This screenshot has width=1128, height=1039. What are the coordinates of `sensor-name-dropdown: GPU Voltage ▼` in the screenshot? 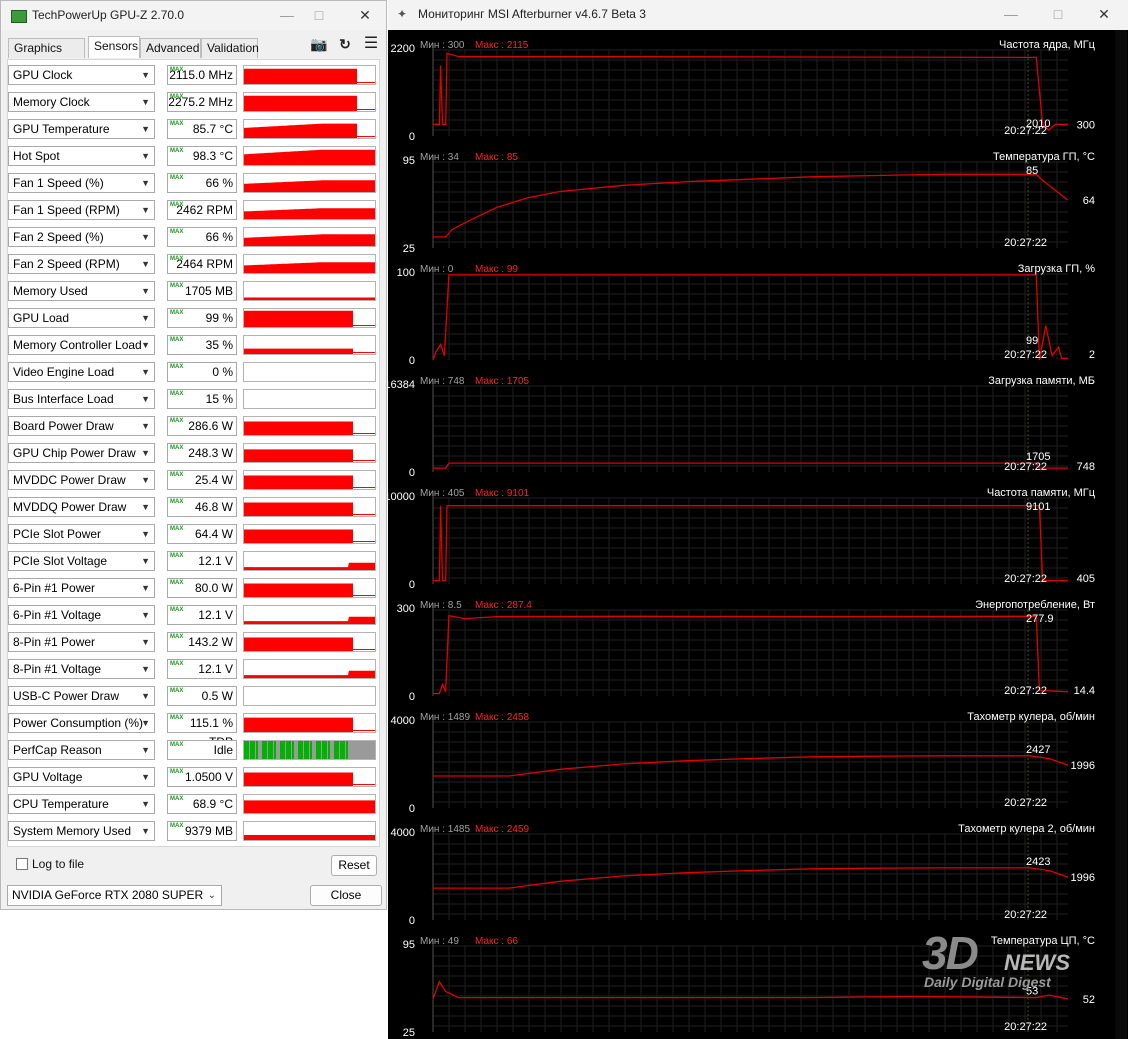 It's located at (81, 777).